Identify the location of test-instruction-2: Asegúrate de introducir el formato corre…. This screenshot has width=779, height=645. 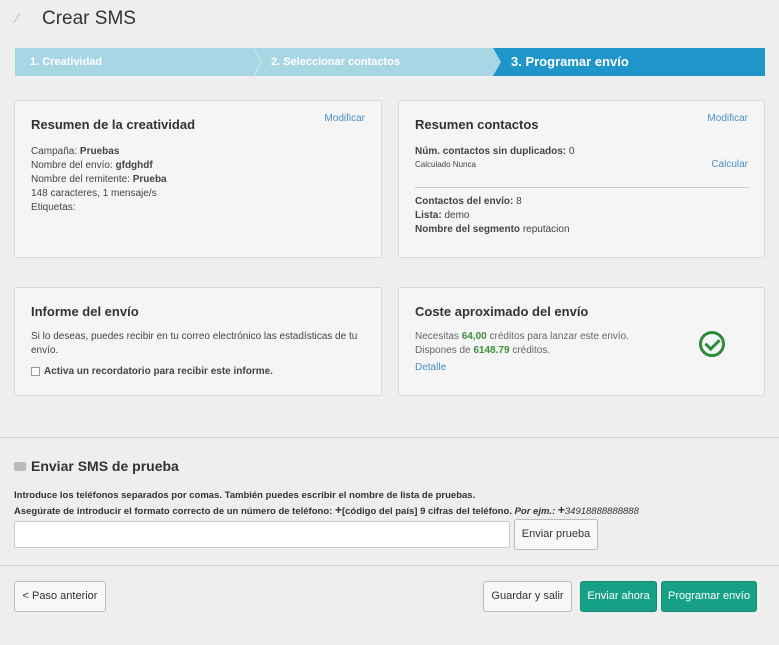
(326, 510).